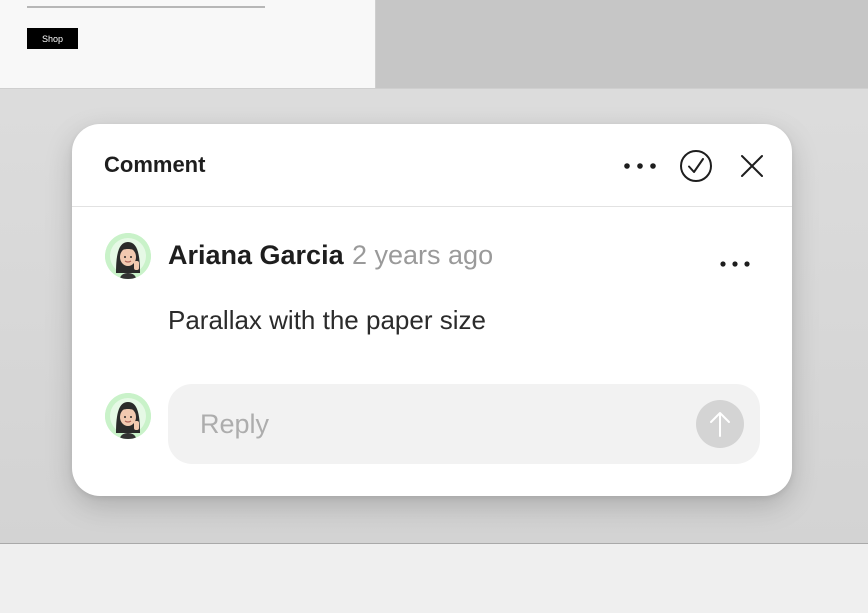  Describe the element at coordinates (428, 424) in the screenshot. I see `reply-input` at that location.